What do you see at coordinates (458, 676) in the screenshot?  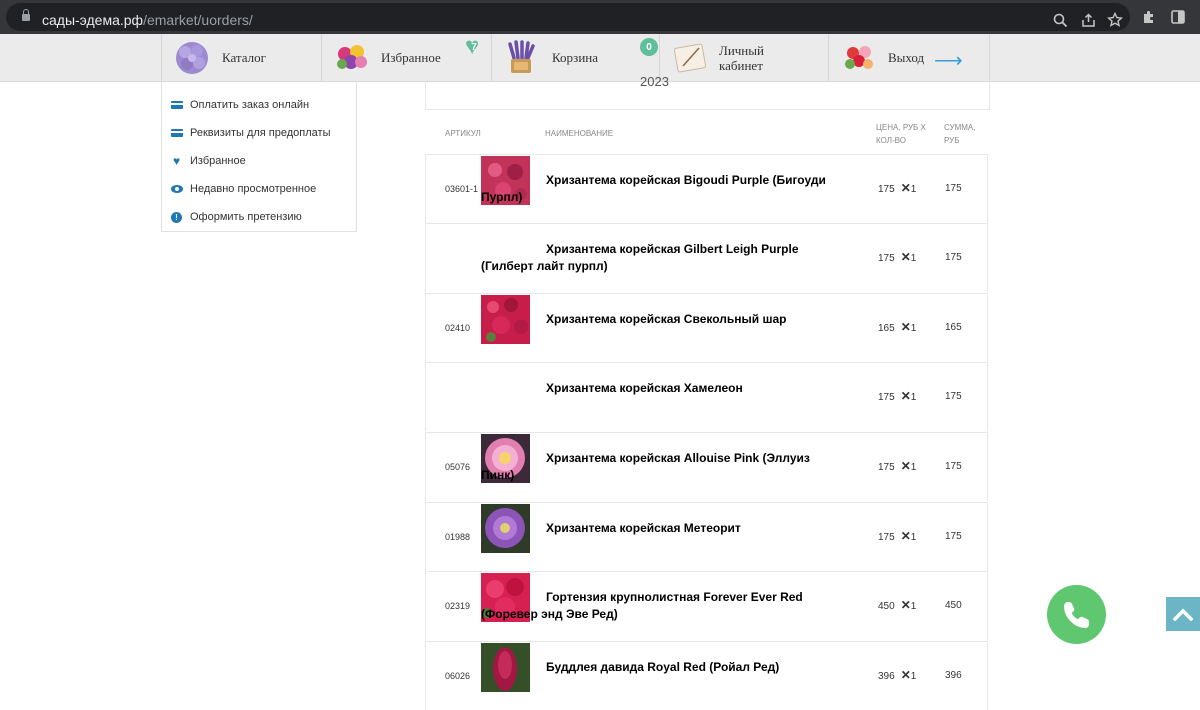 I see `row-sku: 06026` at bounding box center [458, 676].